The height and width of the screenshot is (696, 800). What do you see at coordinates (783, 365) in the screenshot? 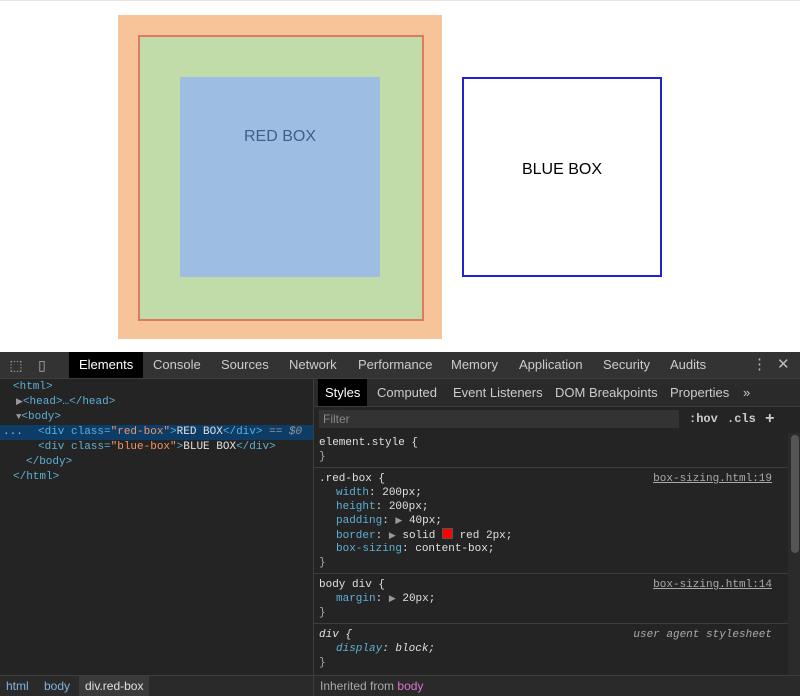
I see `close-icon: ✕` at bounding box center [783, 365].